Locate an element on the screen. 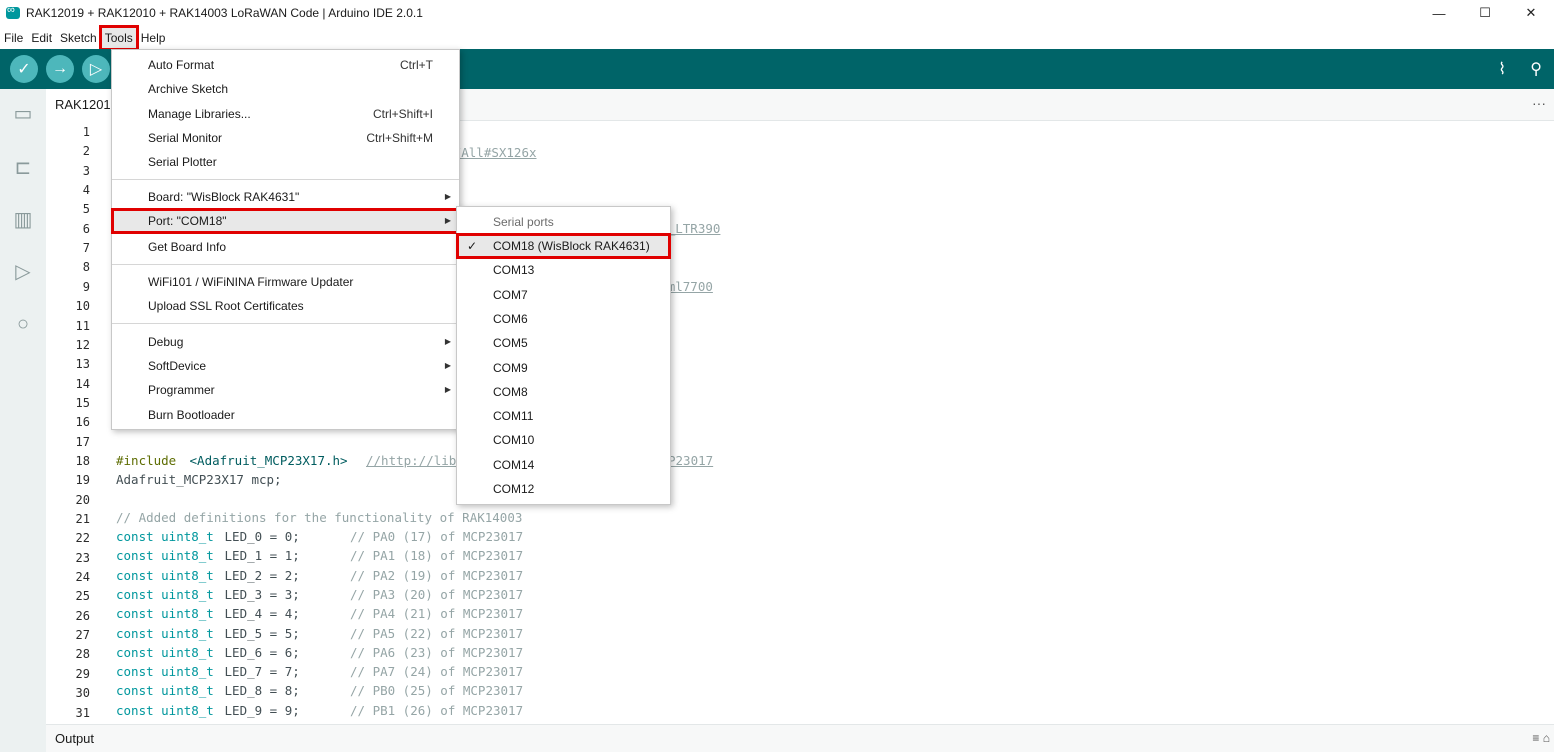 The width and height of the screenshot is (1554, 752). port-item: COM12 is located at coordinates (563, 489).